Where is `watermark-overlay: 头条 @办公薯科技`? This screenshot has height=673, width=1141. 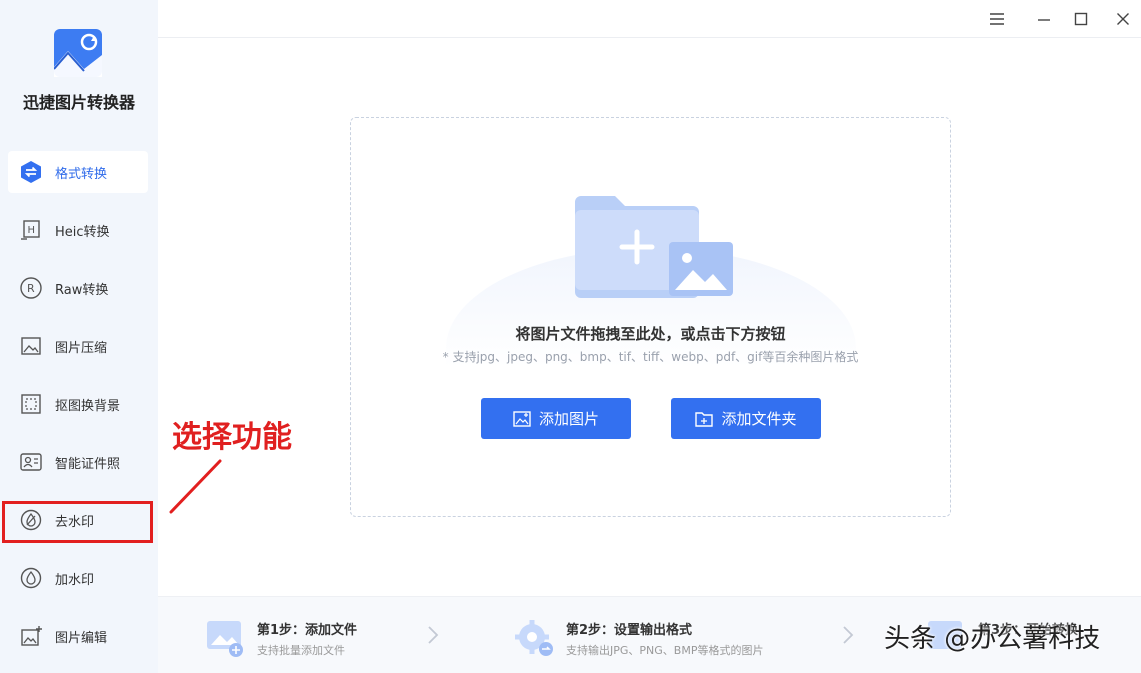
watermark-overlay: 头条 @办公薯科技 is located at coordinates (992, 639).